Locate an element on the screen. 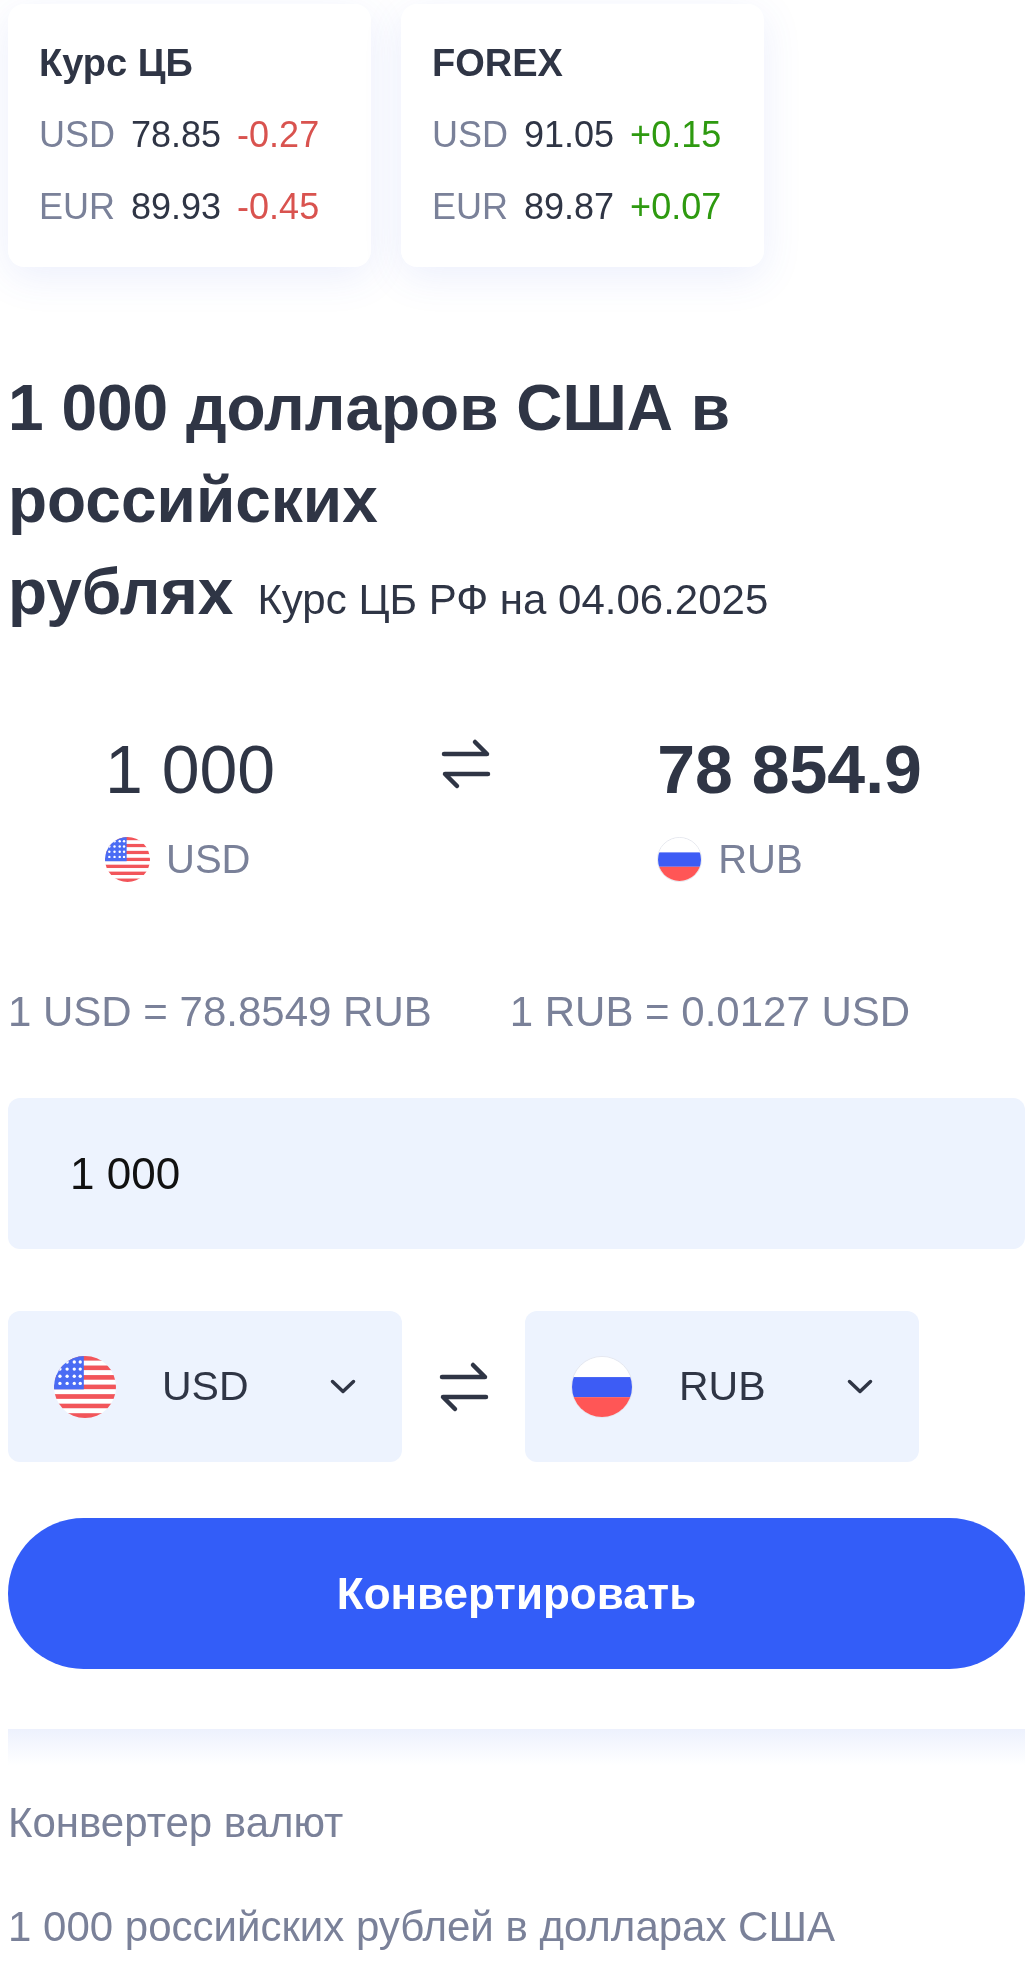  rate-value: 89.93 is located at coordinates (176, 207).